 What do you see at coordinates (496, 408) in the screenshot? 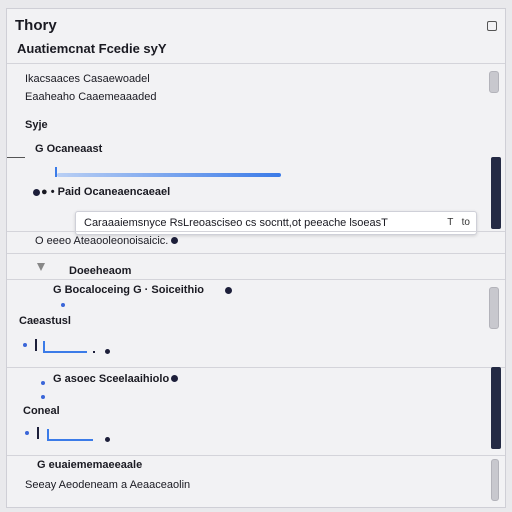
I see `sidebar-panel-bottom` at bounding box center [496, 408].